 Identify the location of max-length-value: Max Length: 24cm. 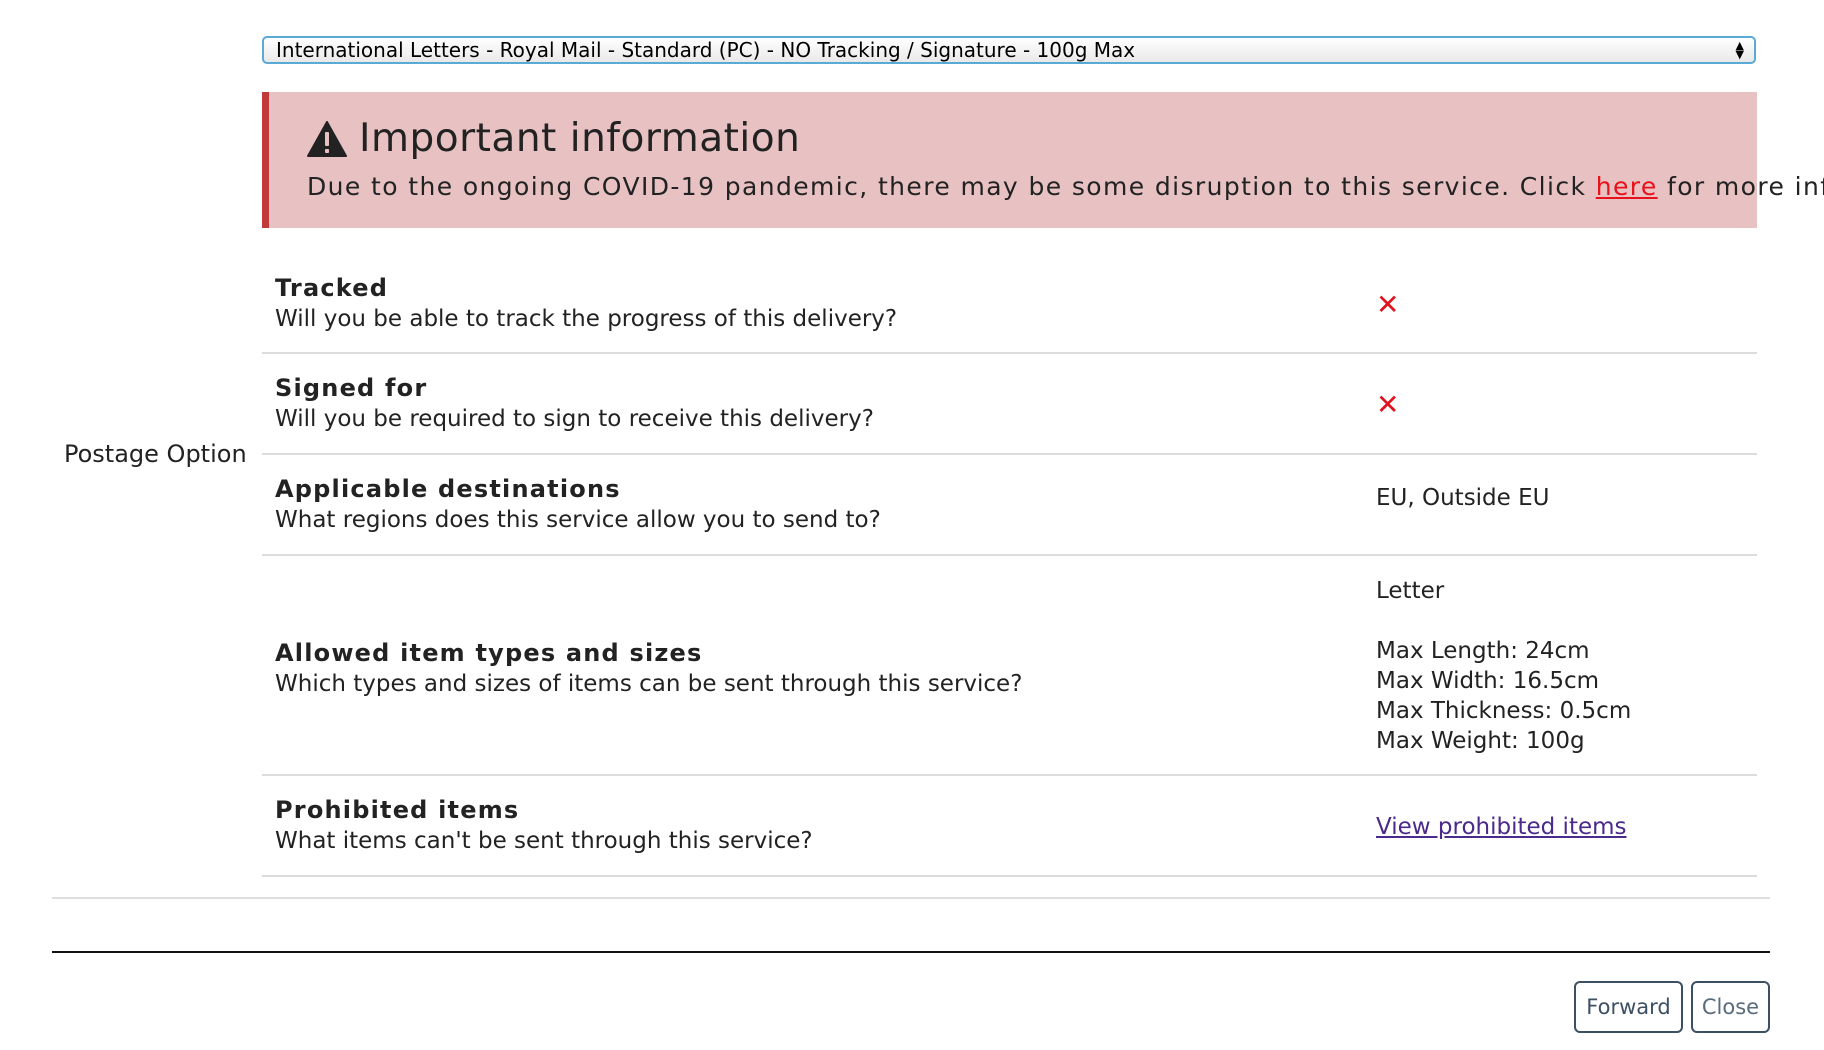
(1483, 651).